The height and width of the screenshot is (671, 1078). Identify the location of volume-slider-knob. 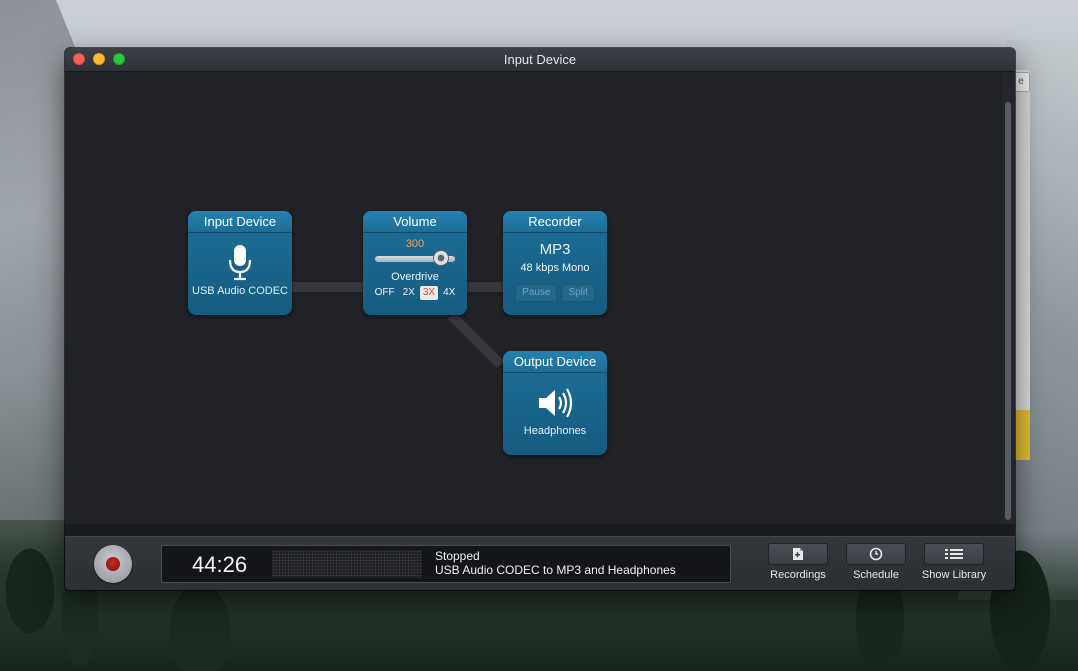
(440, 258).